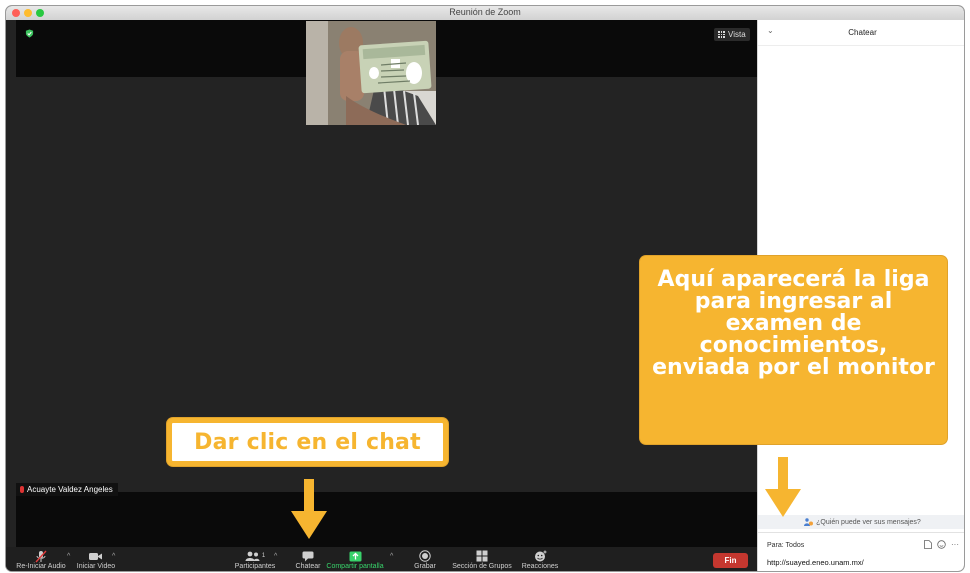 Image resolution: width=970 pixels, height=573 pixels. Describe the element at coordinates (425, 566) in the screenshot. I see `record-button-label: Grabar` at that location.